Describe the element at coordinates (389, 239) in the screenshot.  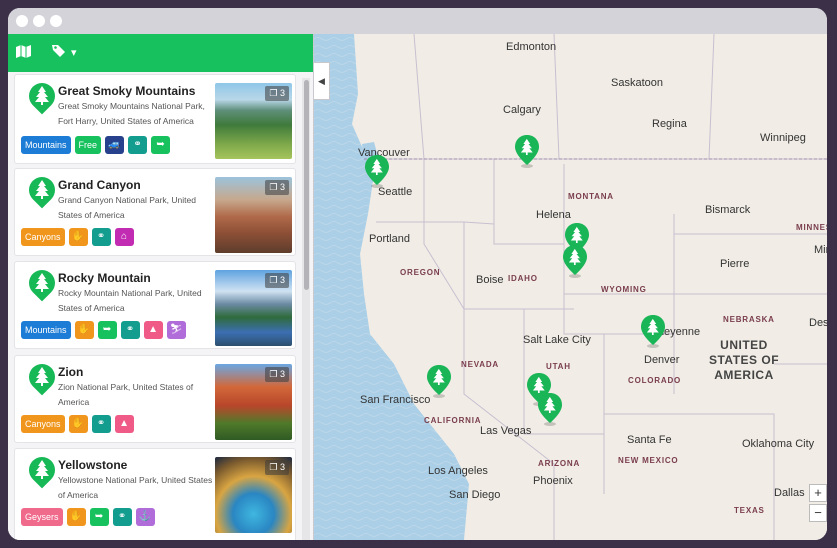
I see `map-city-label: Portland` at that location.